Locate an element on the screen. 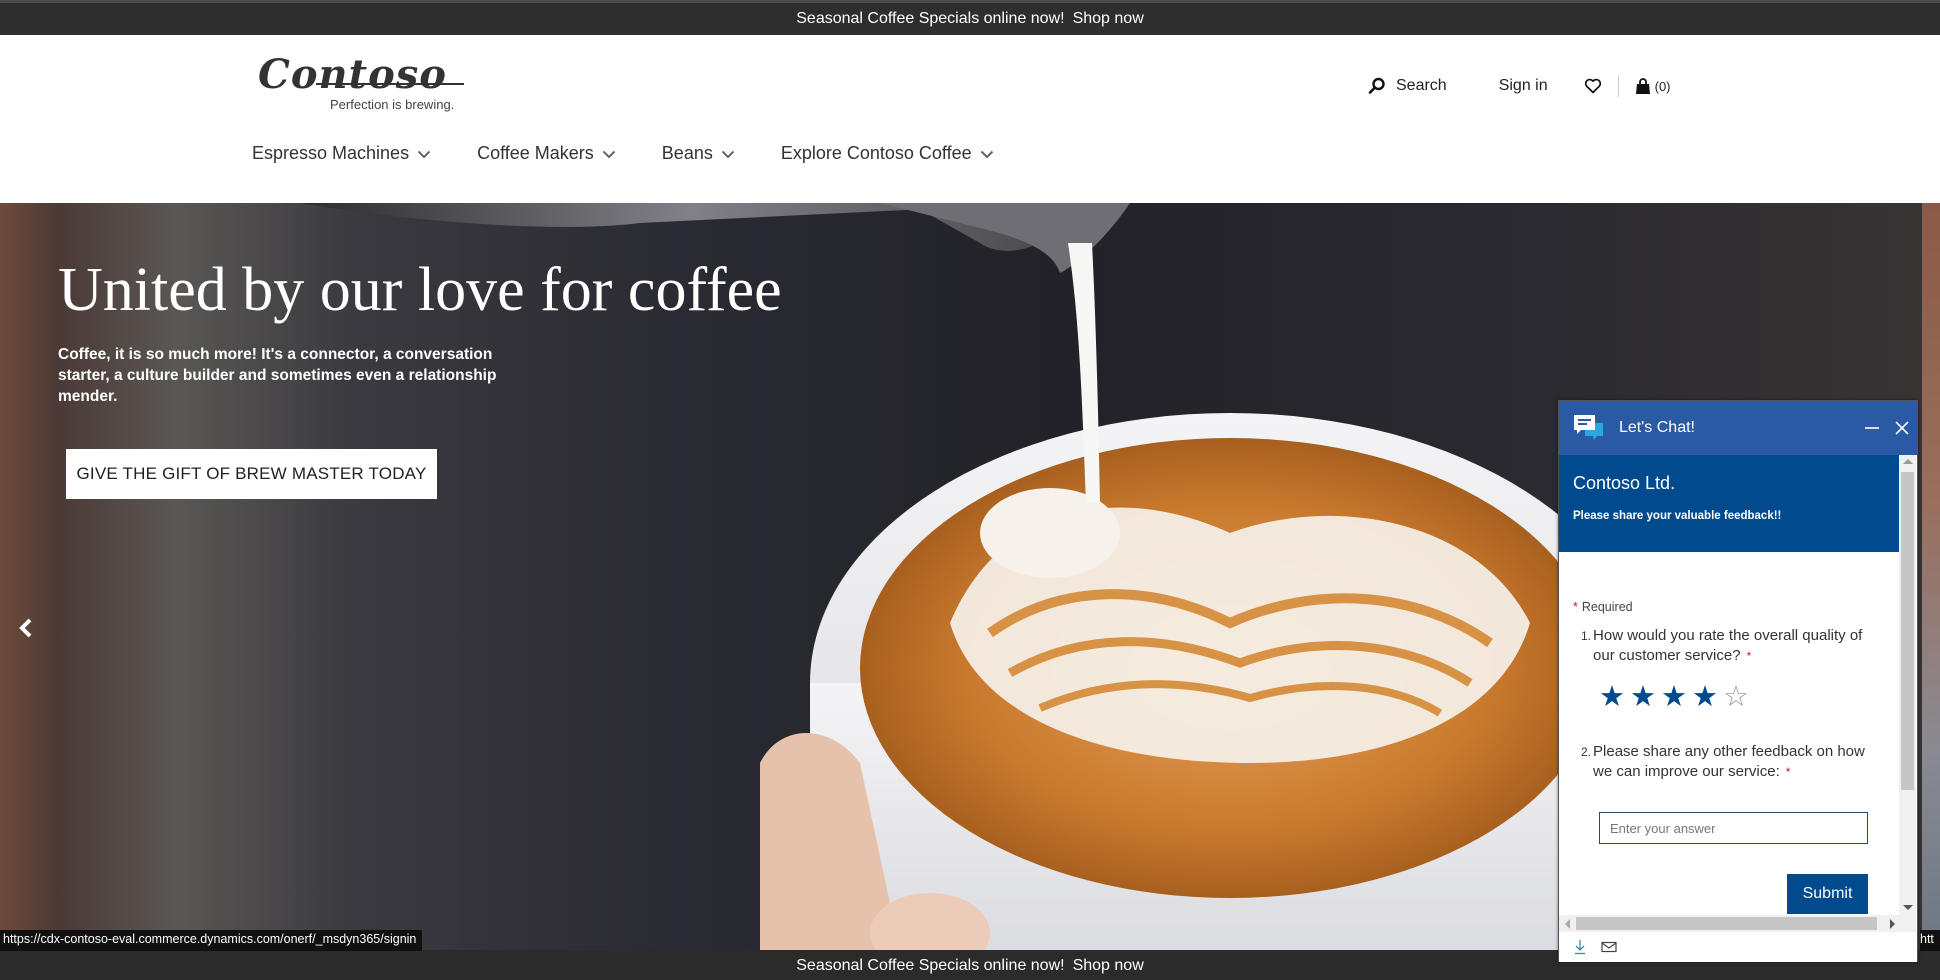 This screenshot has height=980, width=1940. nav-label: Espresso Machines is located at coordinates (331, 153).